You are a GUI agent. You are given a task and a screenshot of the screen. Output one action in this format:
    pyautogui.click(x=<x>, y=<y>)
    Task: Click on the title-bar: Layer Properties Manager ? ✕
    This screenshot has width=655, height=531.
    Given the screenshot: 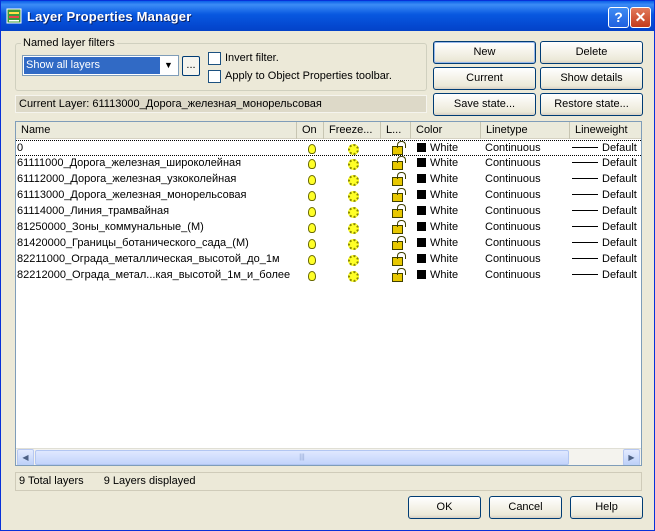 What is the action you would take?
    pyautogui.click(x=327, y=16)
    